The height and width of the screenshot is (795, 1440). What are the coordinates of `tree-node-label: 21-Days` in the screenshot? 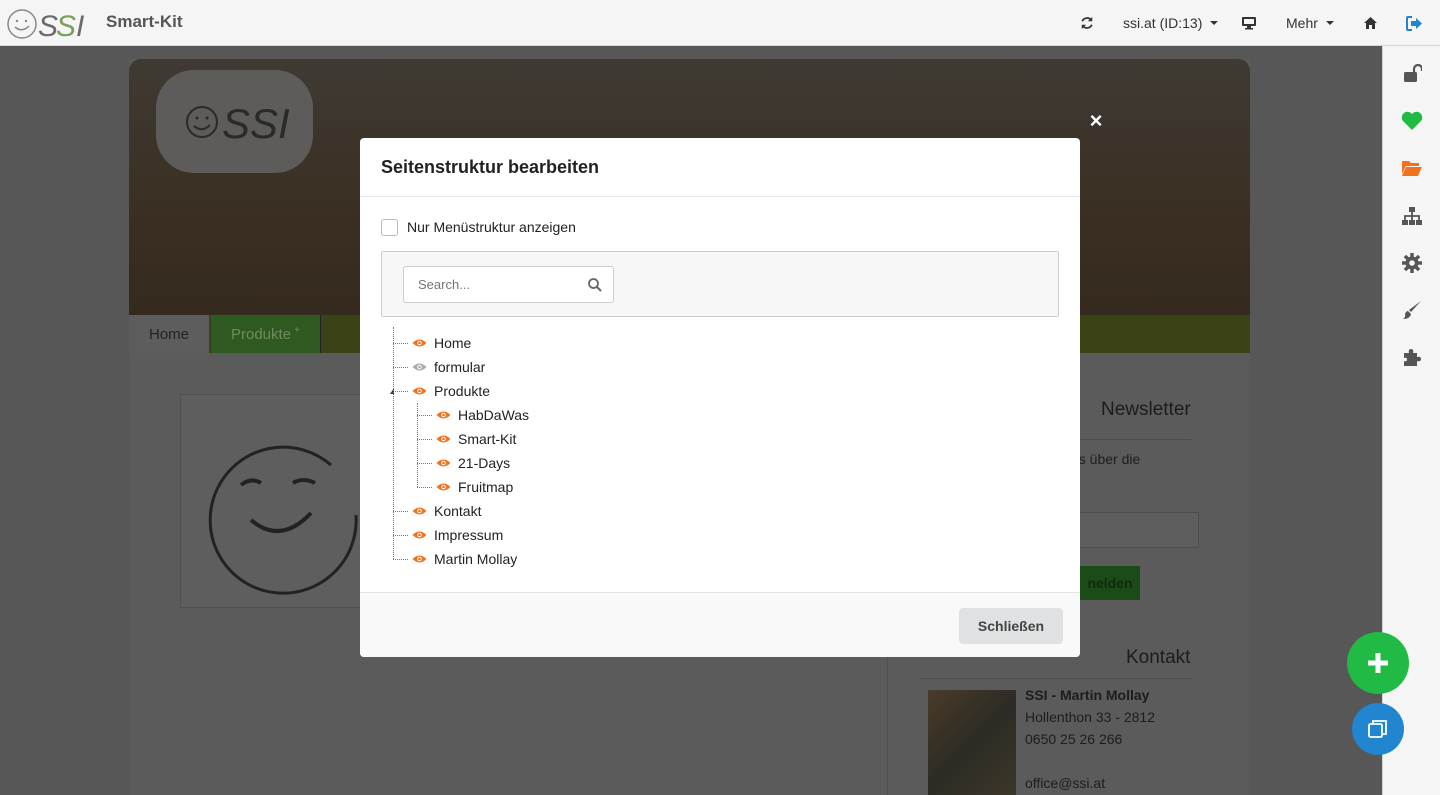 It's located at (484, 463).